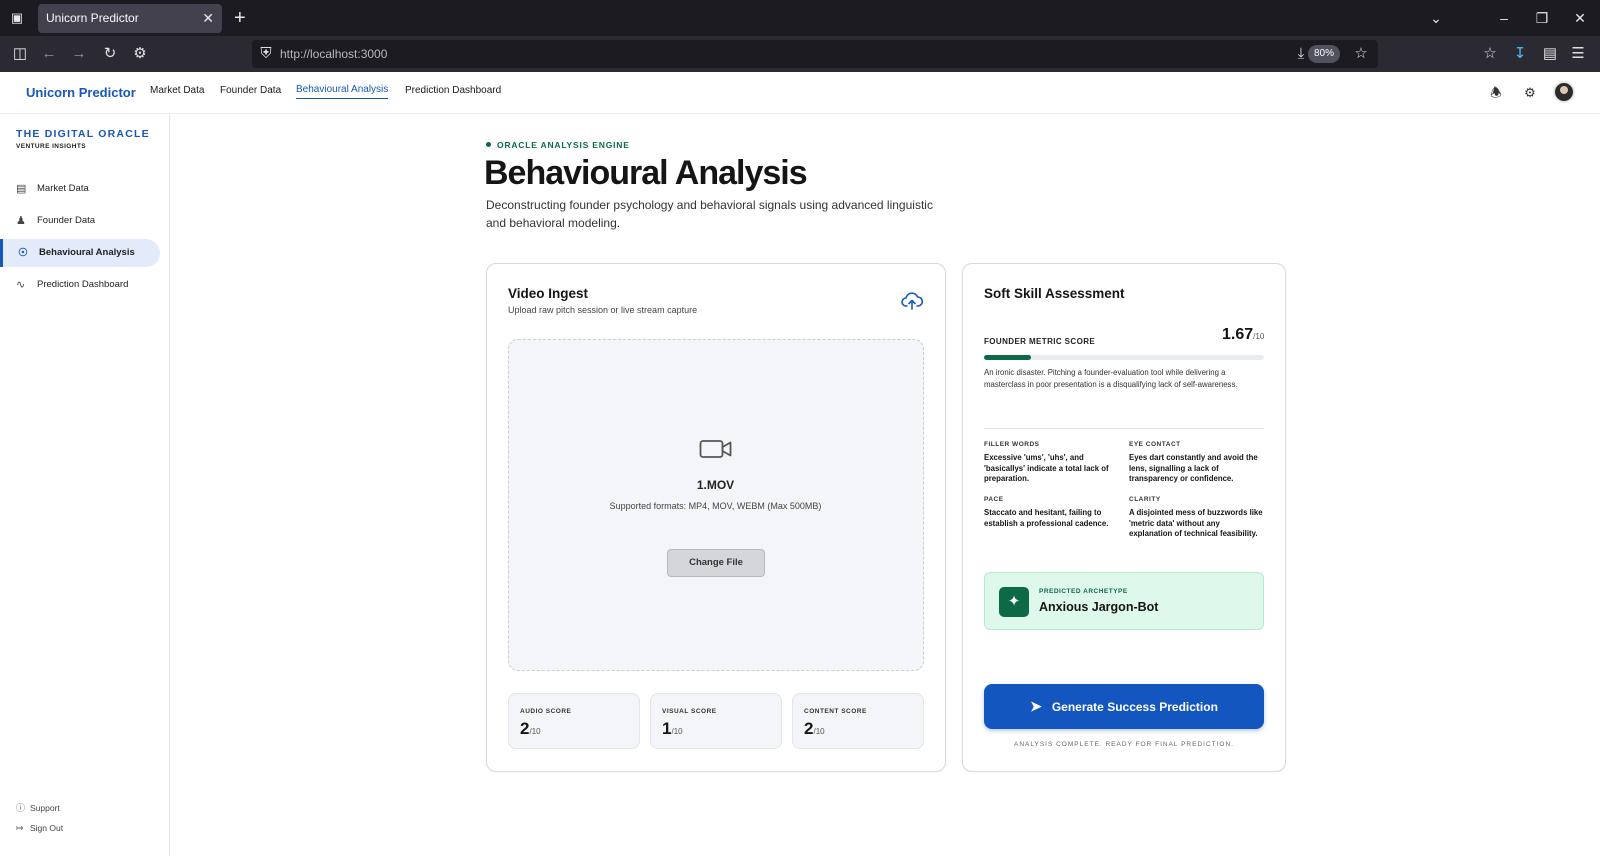 The height and width of the screenshot is (856, 1600). Describe the element at coordinates (20, 54) in the screenshot. I see `sidebar-toggle-icon: ◫` at that location.